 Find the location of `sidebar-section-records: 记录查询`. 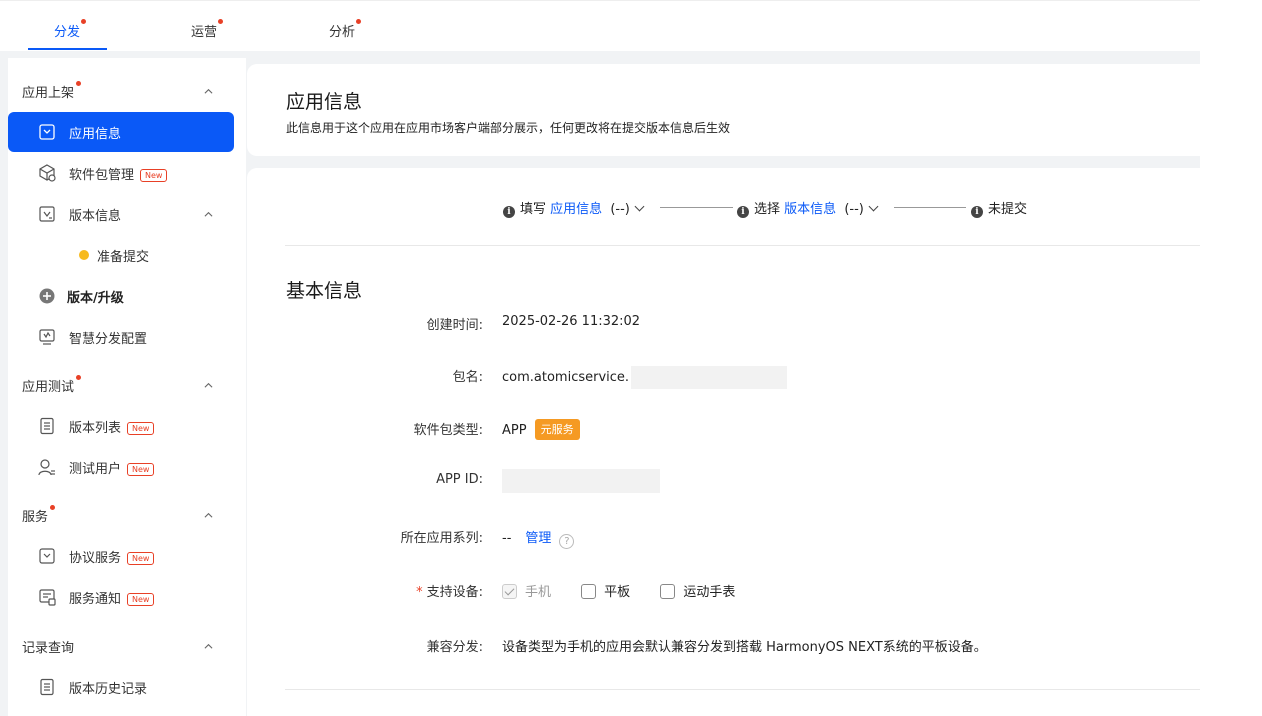

sidebar-section-records: 记录查询 is located at coordinates (48, 646).